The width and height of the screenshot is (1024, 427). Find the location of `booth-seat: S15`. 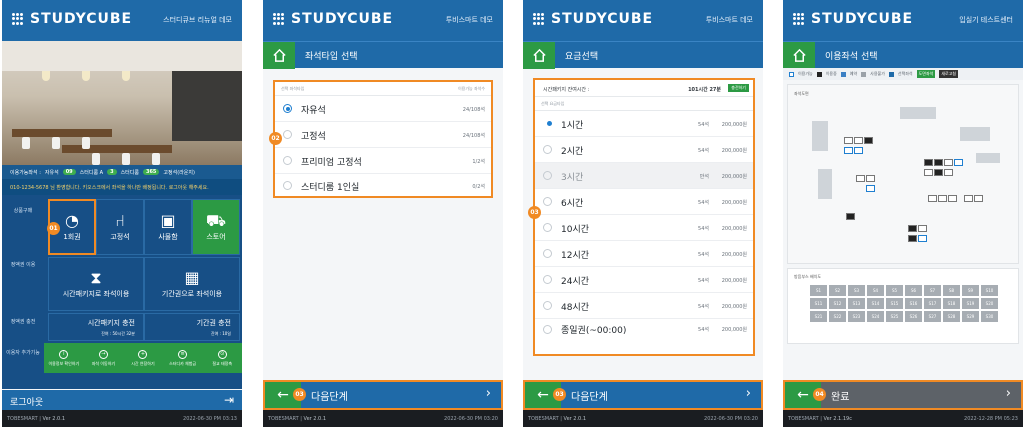

booth-seat: S15 is located at coordinates (894, 303).